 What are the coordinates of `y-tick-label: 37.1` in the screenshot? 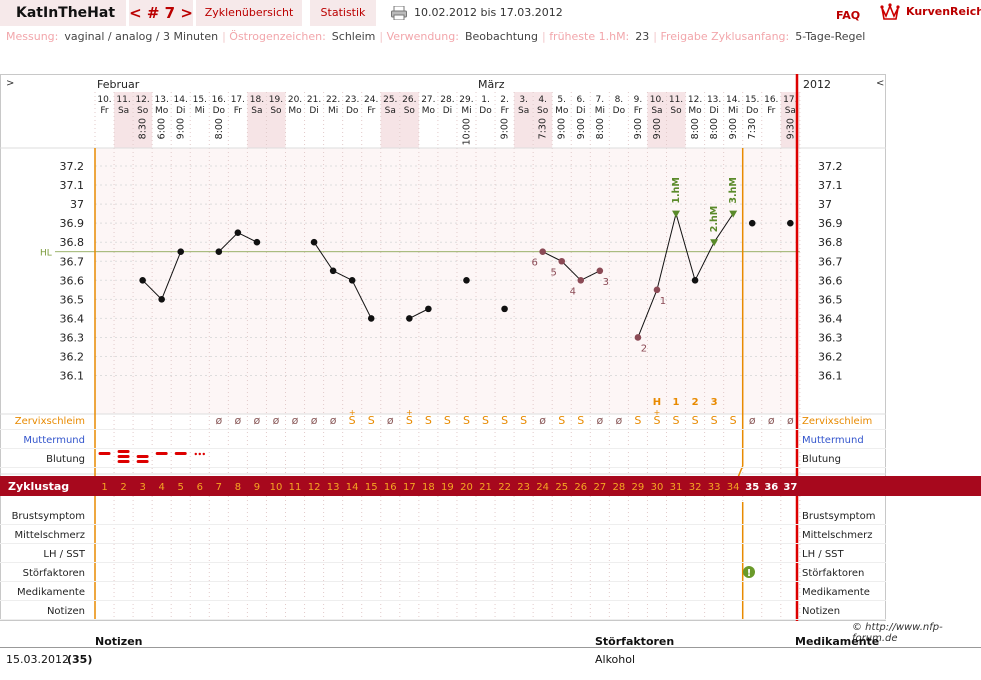 It's located at (72, 185).